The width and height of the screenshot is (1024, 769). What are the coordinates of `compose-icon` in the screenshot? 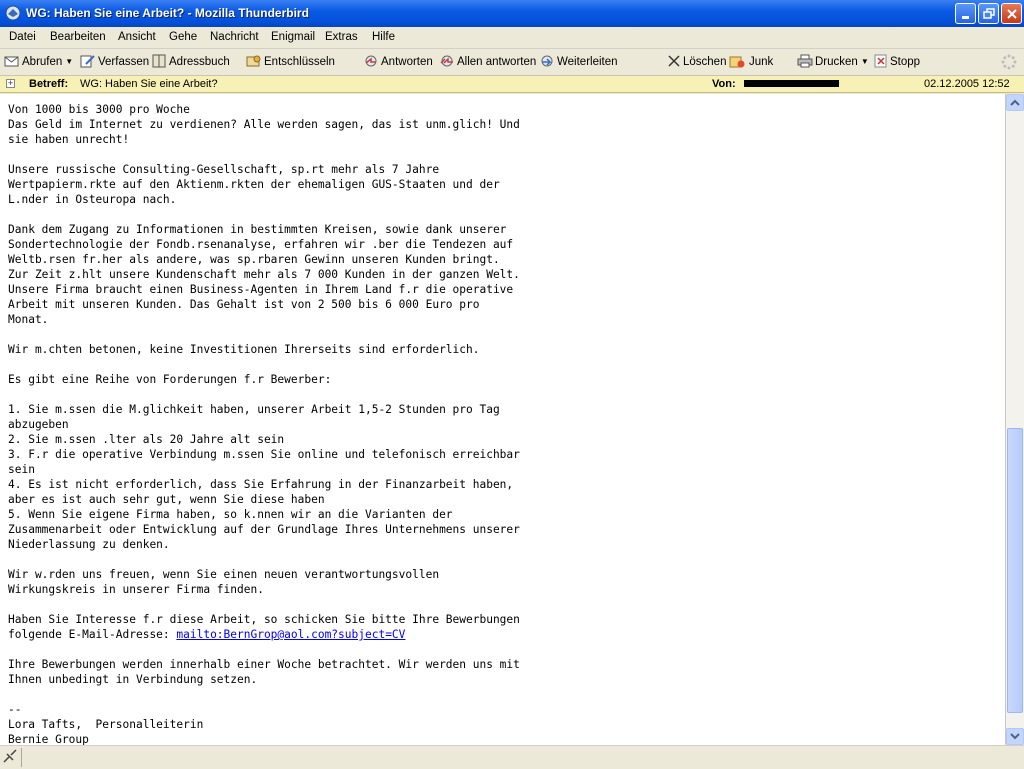 It's located at (88, 62).